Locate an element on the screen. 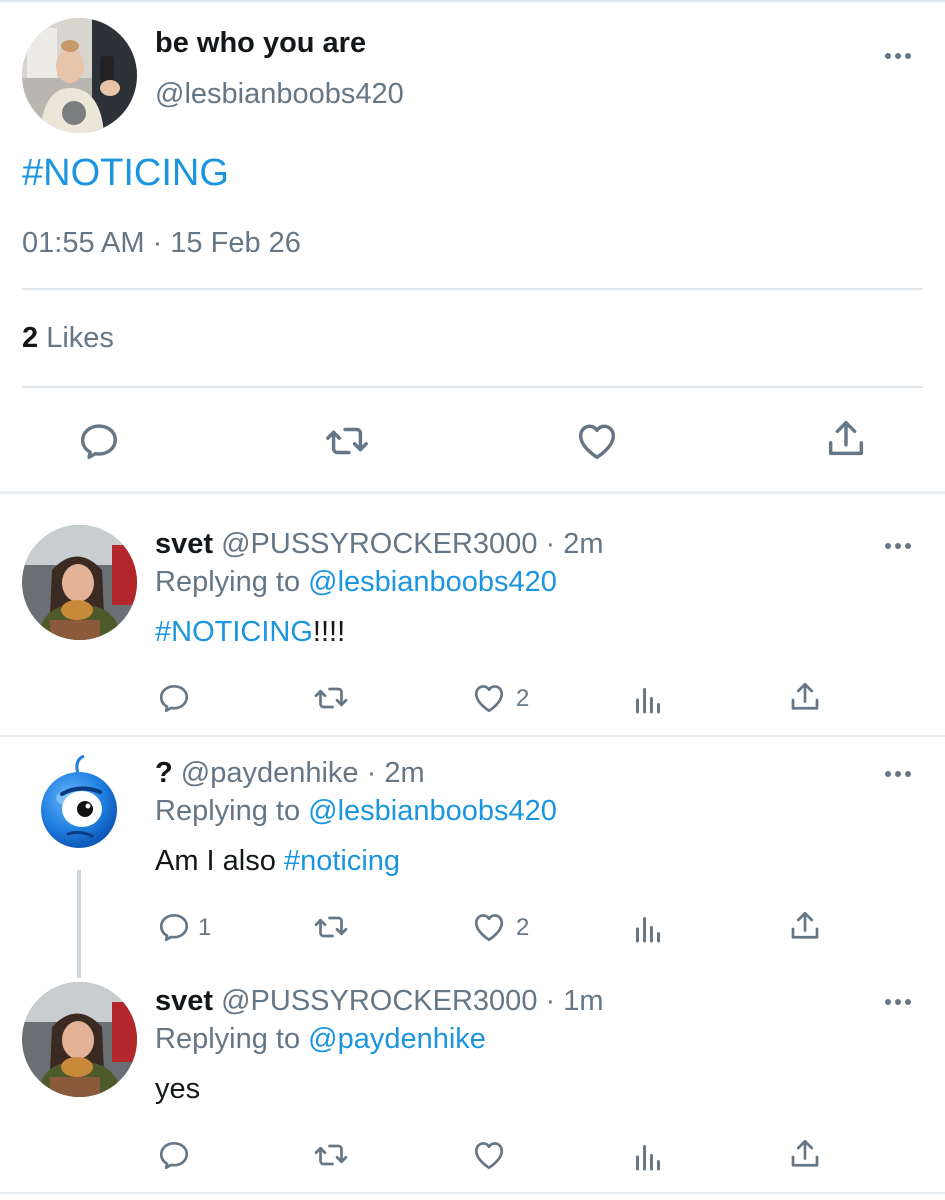 The width and height of the screenshot is (945, 1200). section-divider is located at coordinates (472, 492).